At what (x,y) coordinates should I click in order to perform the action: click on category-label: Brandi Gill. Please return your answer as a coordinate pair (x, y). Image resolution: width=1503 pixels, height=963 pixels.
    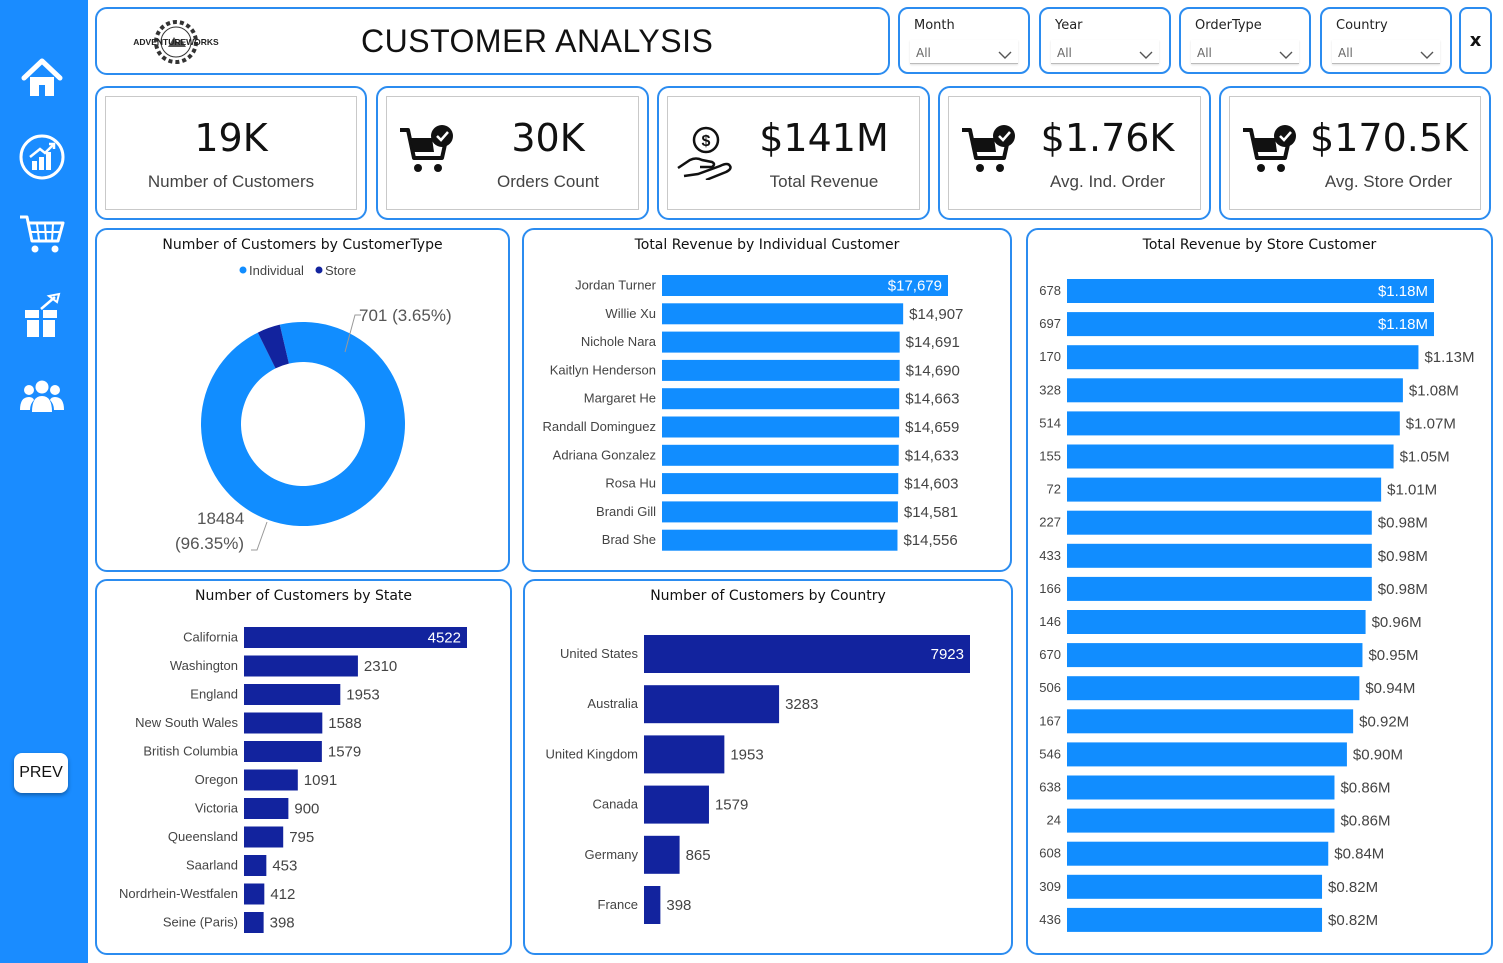
    Looking at the image, I should click on (626, 511).